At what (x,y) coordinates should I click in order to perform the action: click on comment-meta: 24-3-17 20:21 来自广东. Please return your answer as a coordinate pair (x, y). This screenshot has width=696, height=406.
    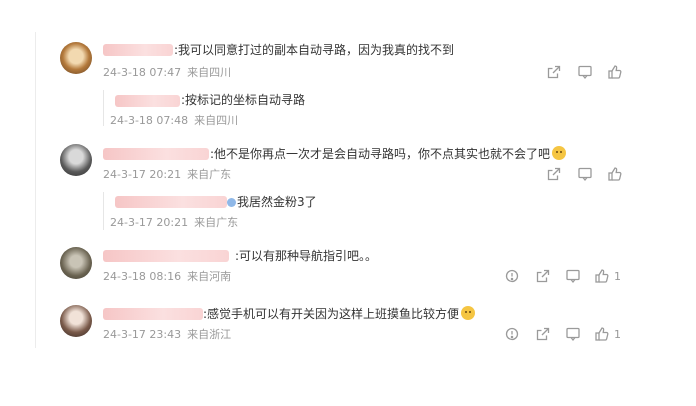
    Looking at the image, I should click on (167, 175).